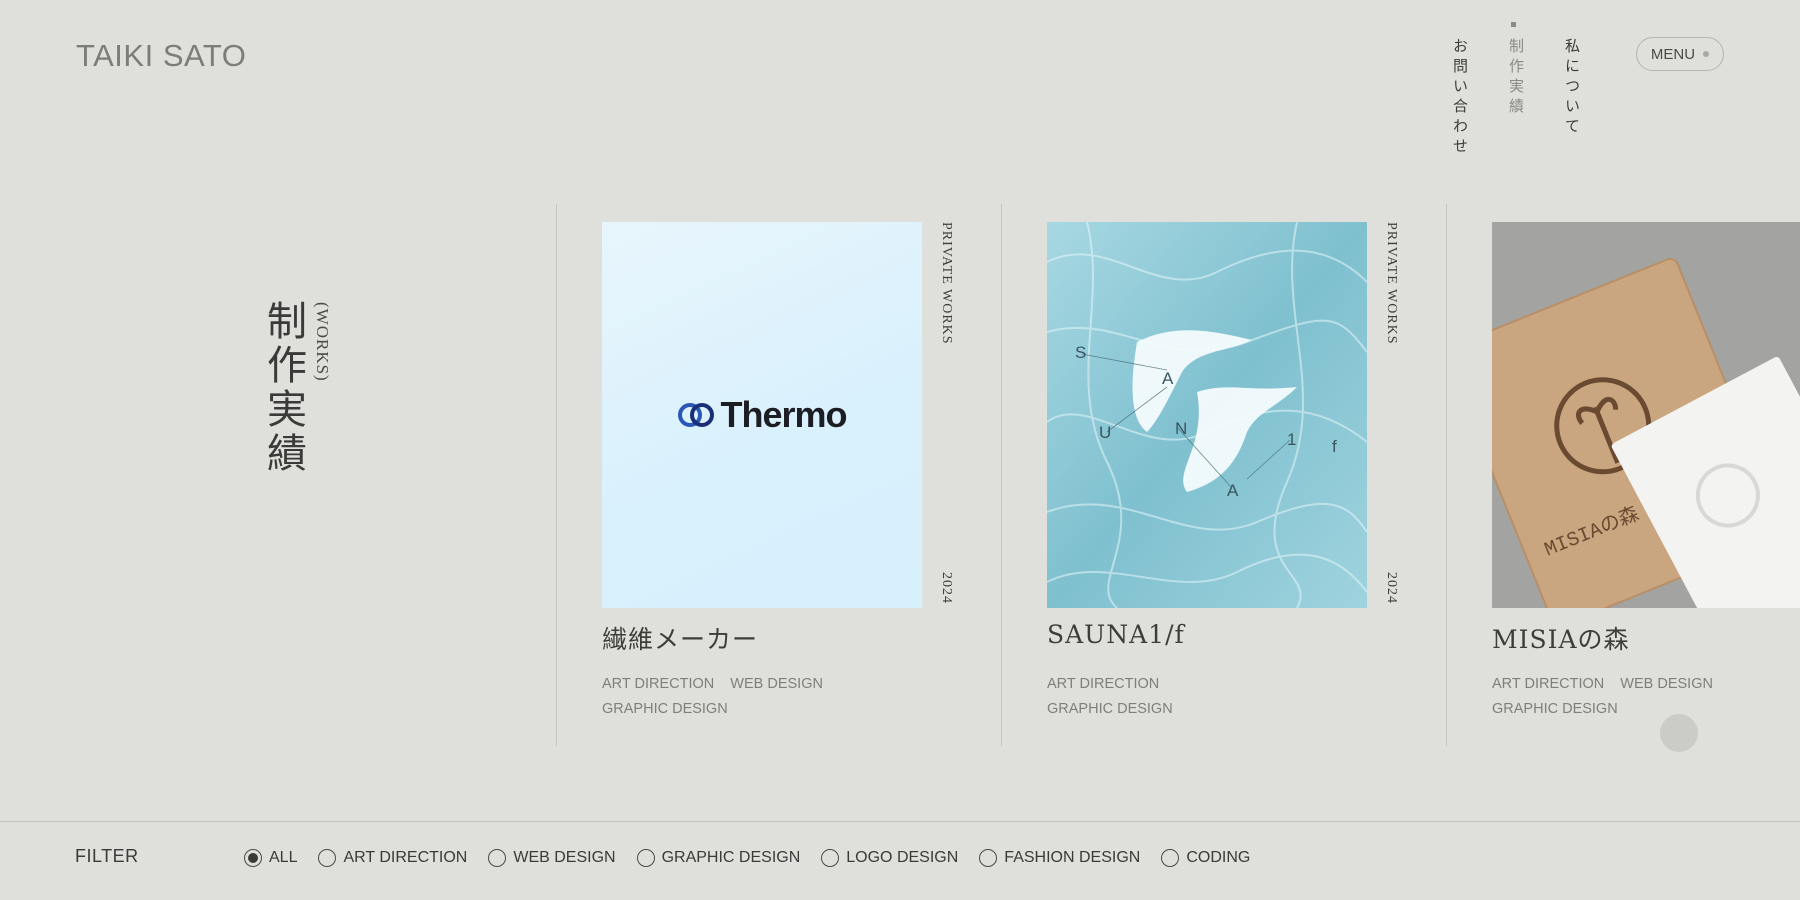 This screenshot has width=1800, height=900. What do you see at coordinates (283, 388) in the screenshot?
I see `section-title: 制作実績` at bounding box center [283, 388].